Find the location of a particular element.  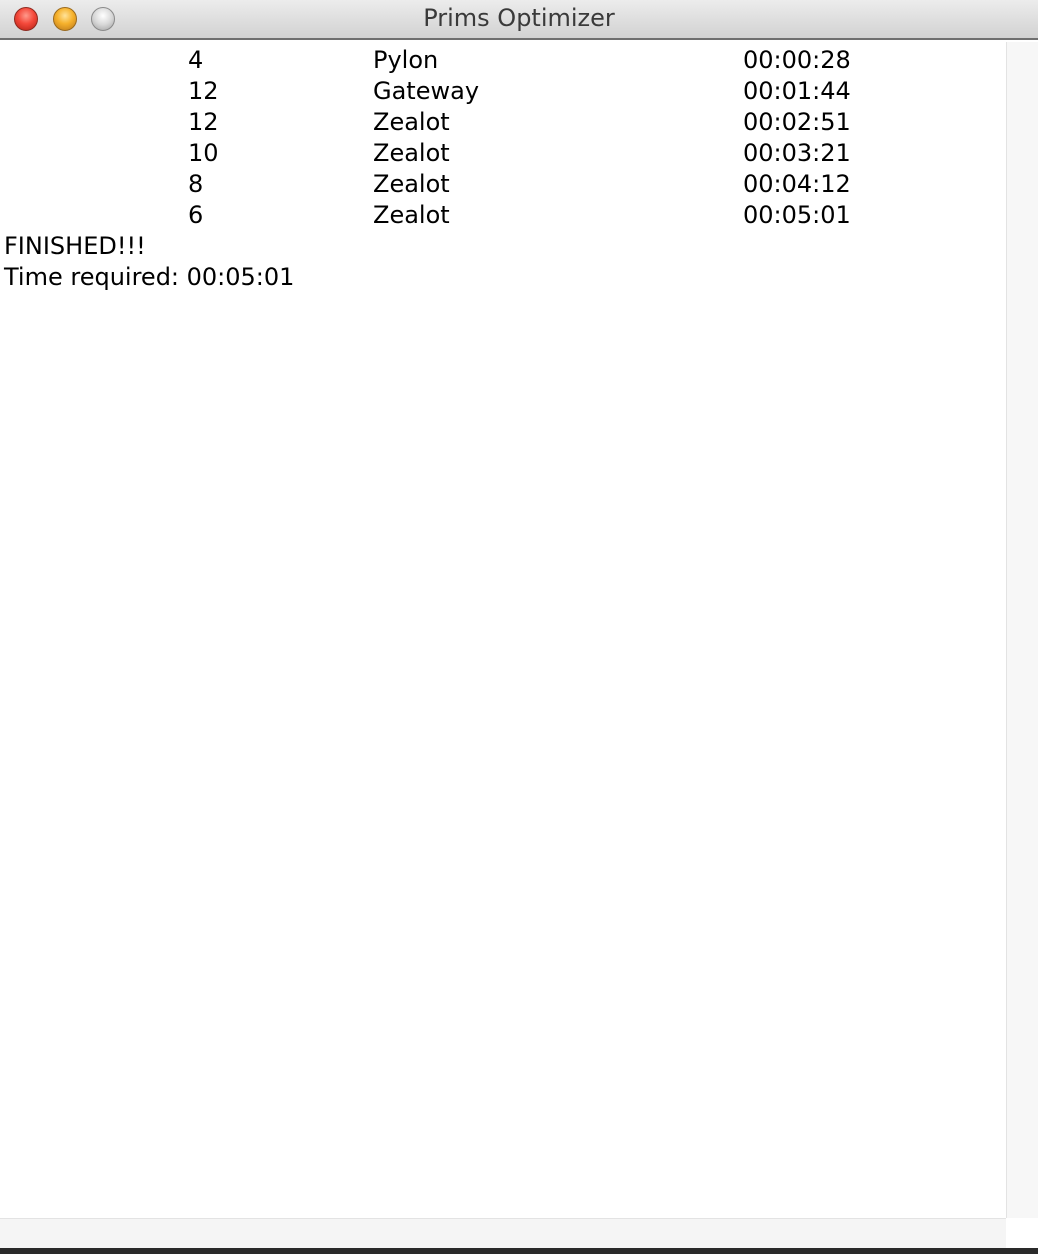

log-count: 8 is located at coordinates (196, 184).